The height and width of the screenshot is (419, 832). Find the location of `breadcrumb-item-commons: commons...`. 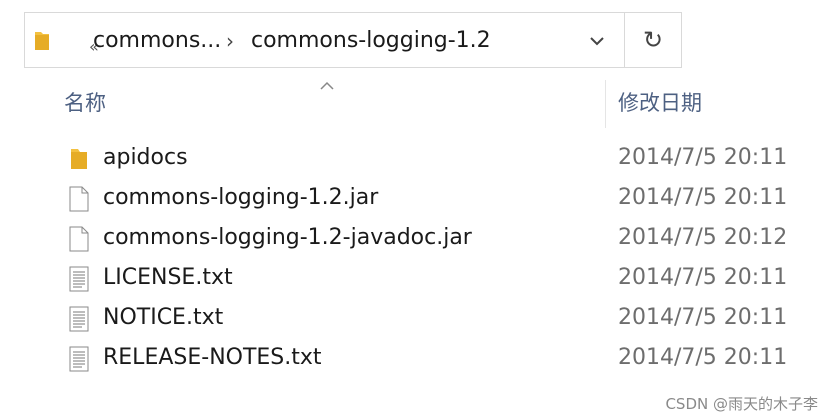

breadcrumb-item-commons: commons... is located at coordinates (157, 41).